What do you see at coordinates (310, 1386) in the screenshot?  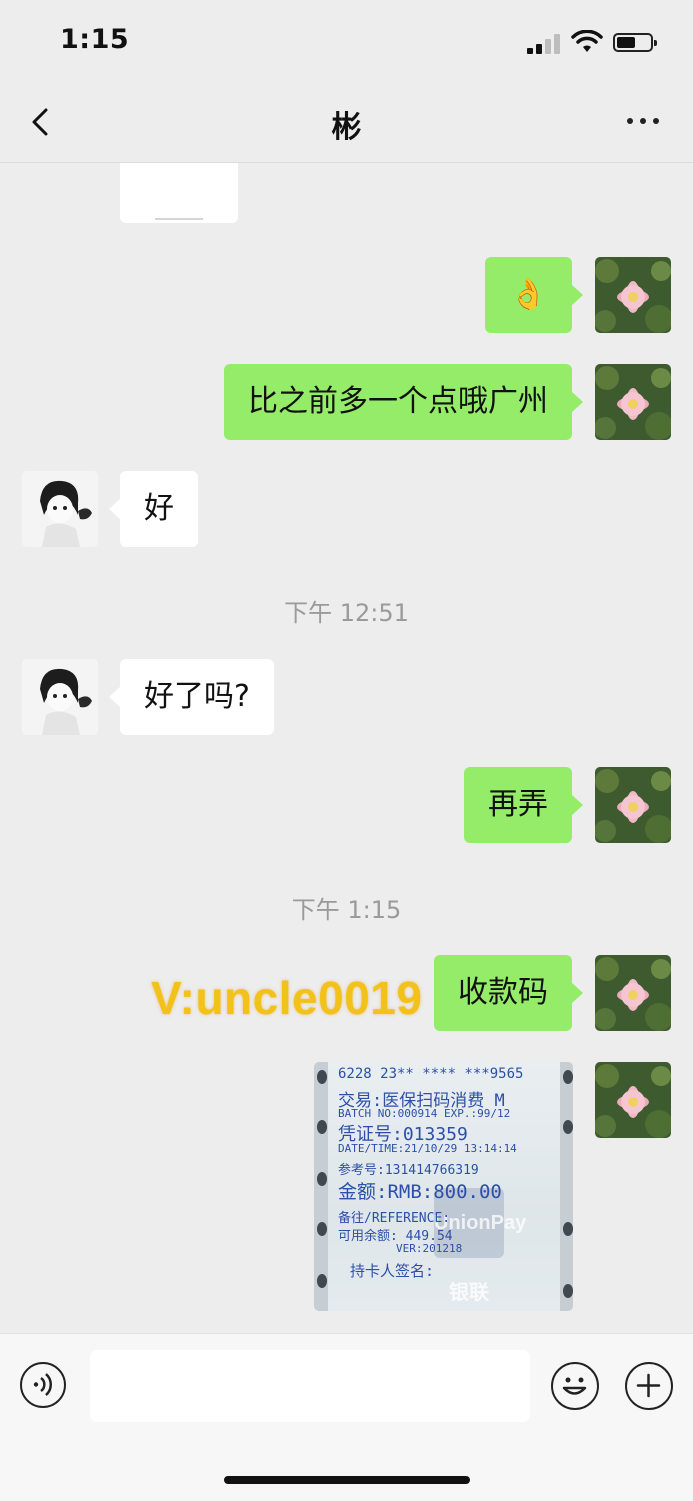 I see `message-input` at bounding box center [310, 1386].